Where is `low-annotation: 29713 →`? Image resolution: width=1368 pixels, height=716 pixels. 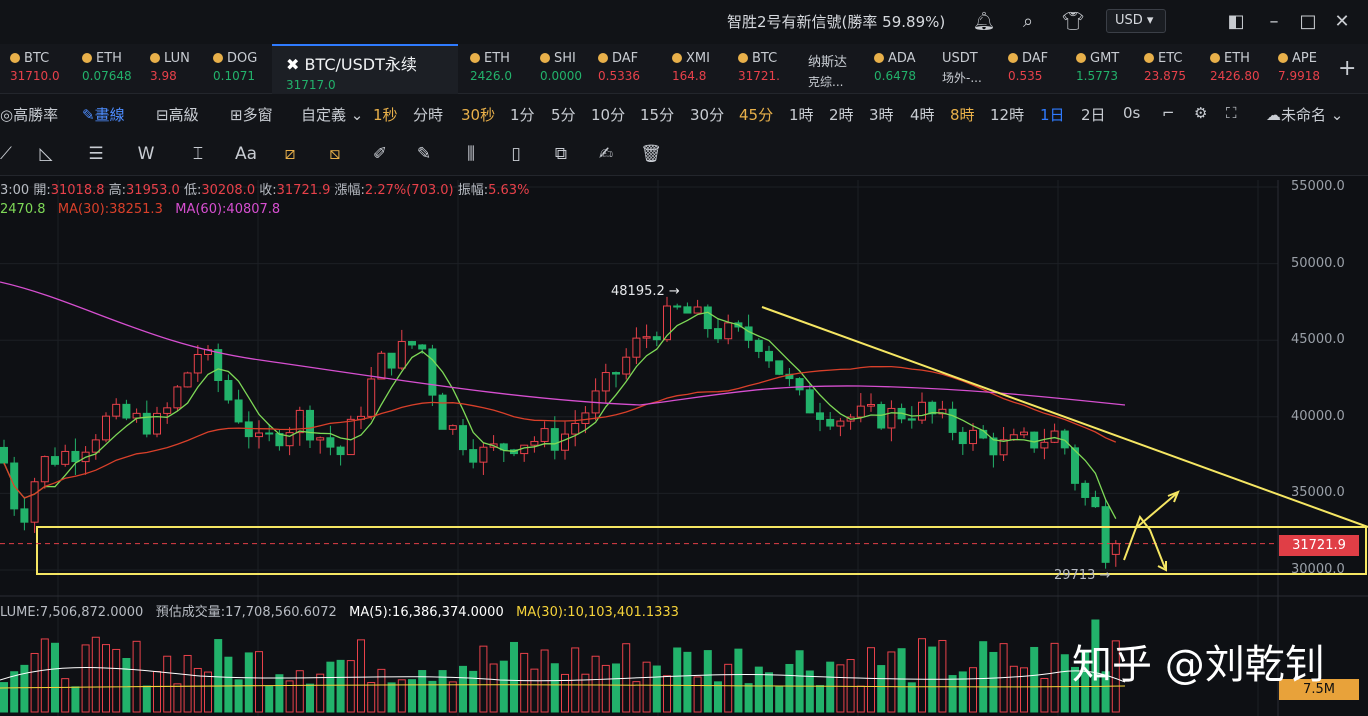 low-annotation: 29713 → is located at coordinates (1082, 575).